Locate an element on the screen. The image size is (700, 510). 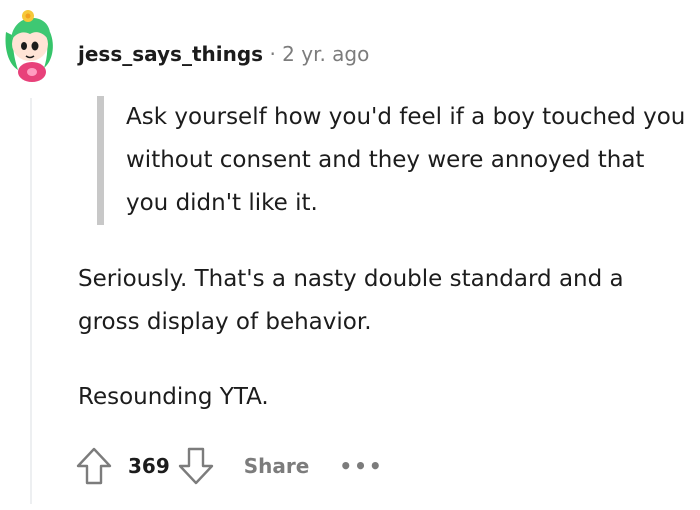
downvote-button is located at coordinates (196, 466).